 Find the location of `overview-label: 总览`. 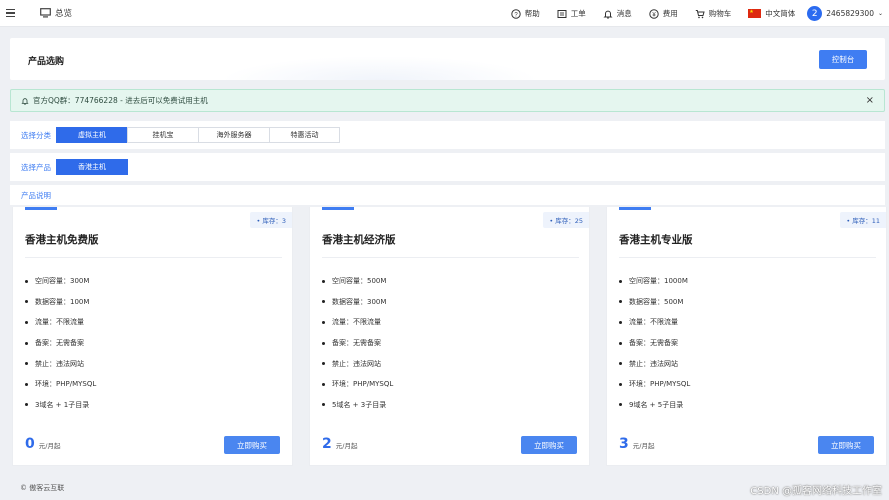

overview-label: 总览 is located at coordinates (64, 14).